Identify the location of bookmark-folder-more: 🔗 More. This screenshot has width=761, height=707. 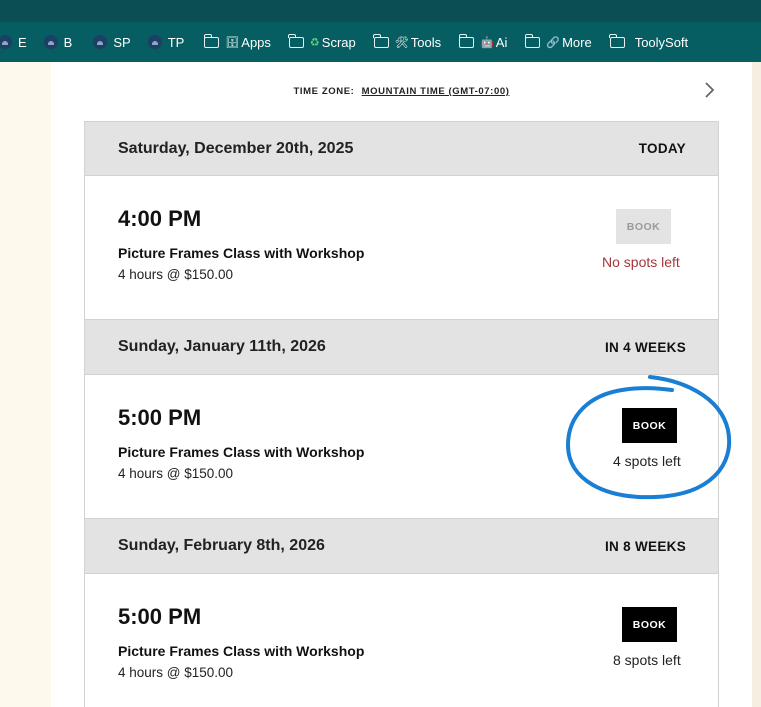
(558, 42).